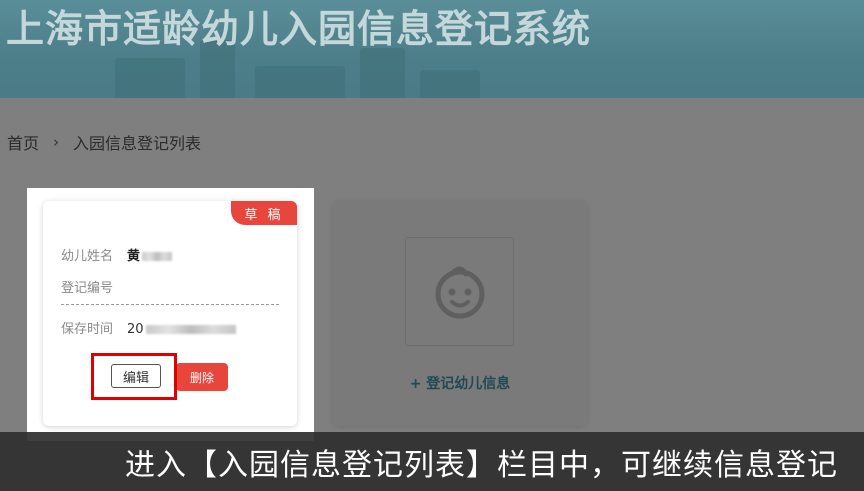  I want to click on status-badge: 草 稿, so click(264, 213).